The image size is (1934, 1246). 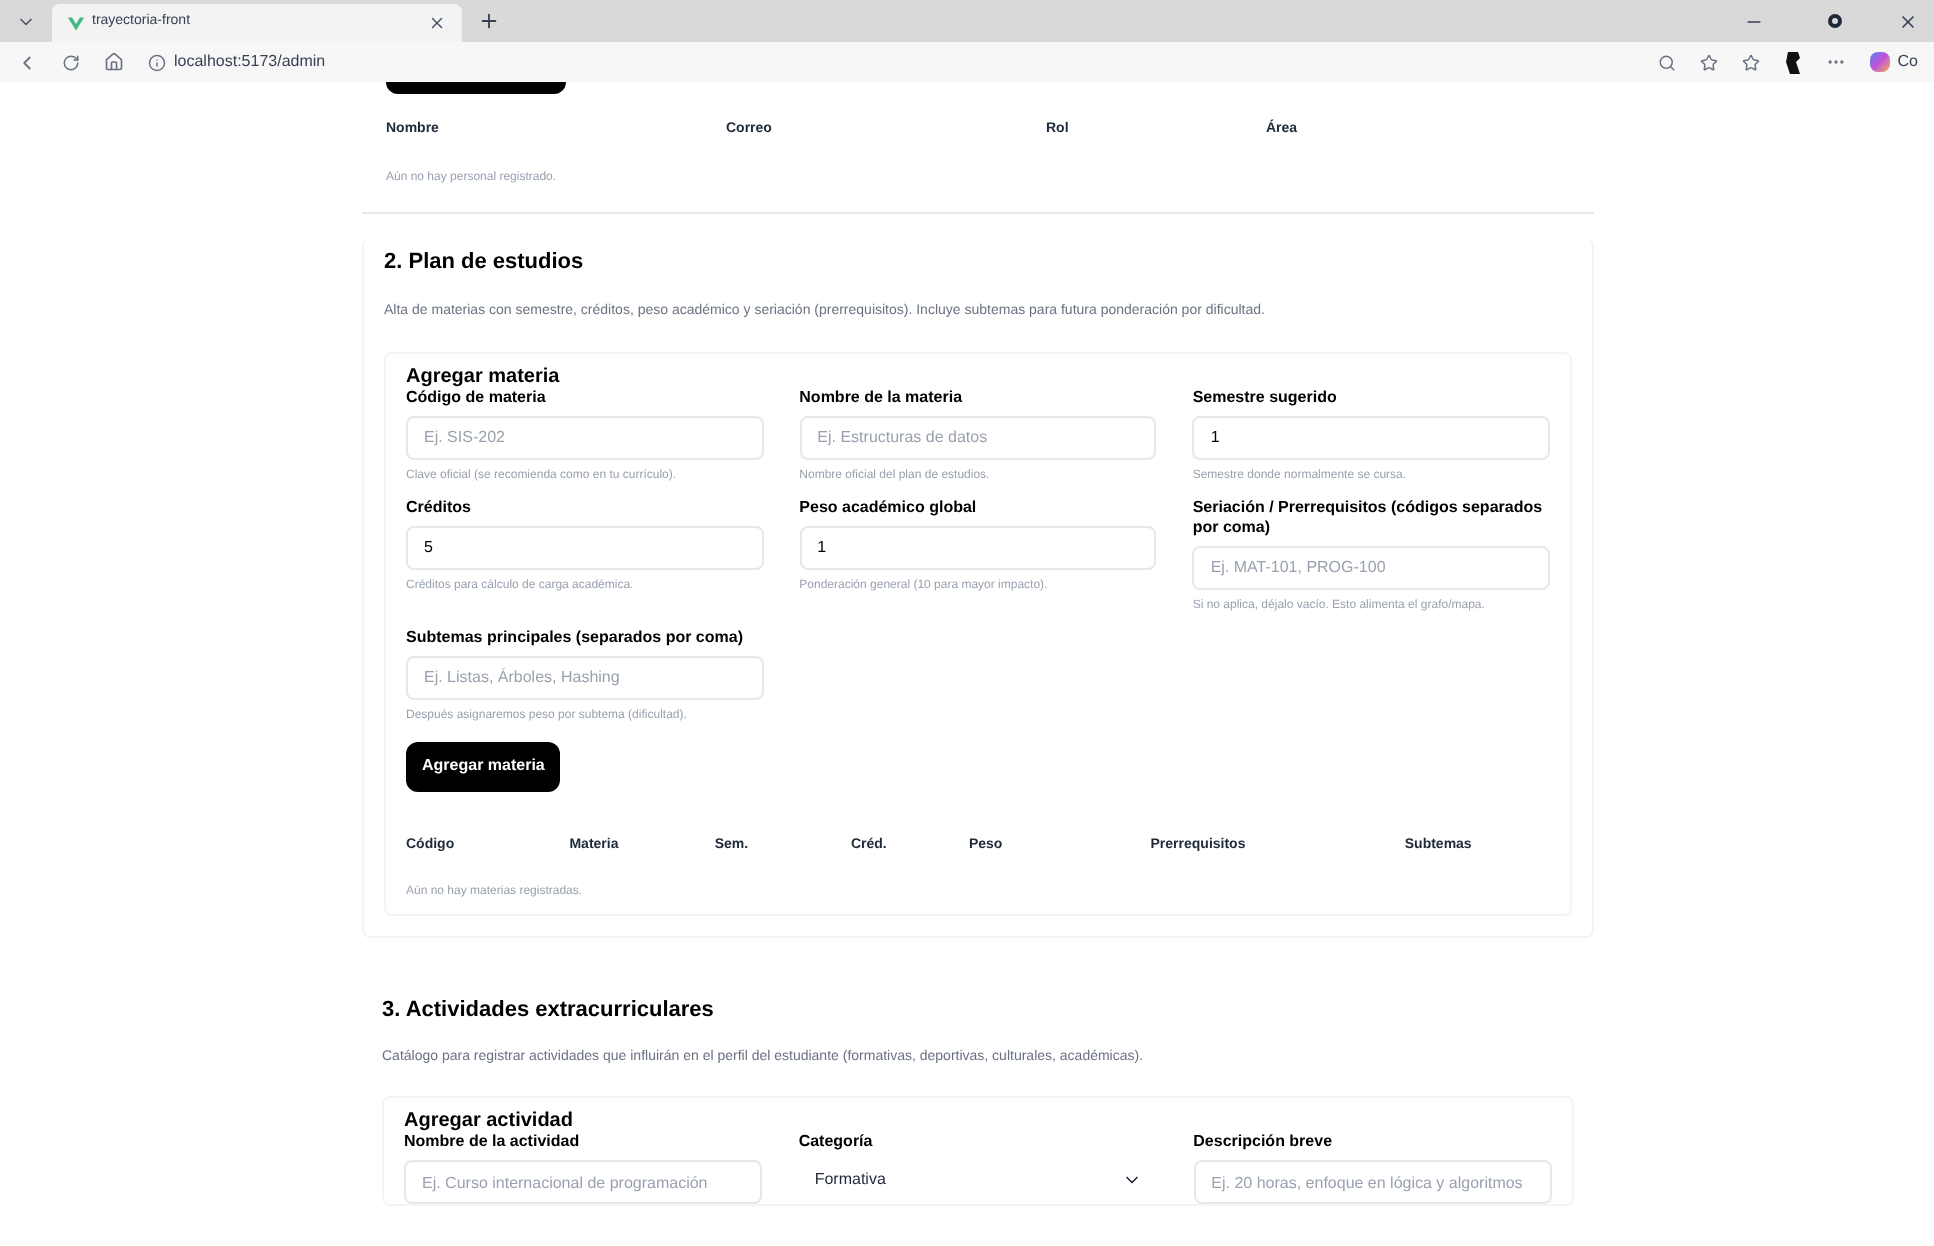 What do you see at coordinates (575, 637) in the screenshot?
I see `field-label: Subtemas principales (separados por coma)` at bounding box center [575, 637].